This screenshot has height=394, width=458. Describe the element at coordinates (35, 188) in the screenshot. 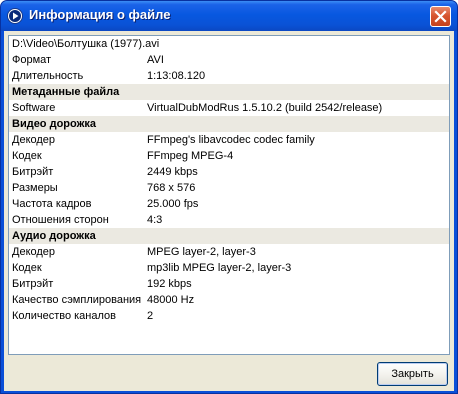

I see `info-label: Размеры` at that location.